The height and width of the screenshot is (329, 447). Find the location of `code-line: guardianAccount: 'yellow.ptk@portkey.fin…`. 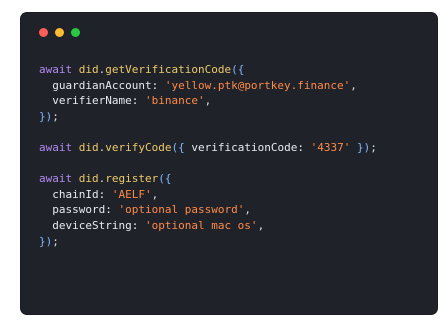

code-line: guardianAccount: 'yellow.ptk@portkey.fin… is located at coordinates (208, 86).